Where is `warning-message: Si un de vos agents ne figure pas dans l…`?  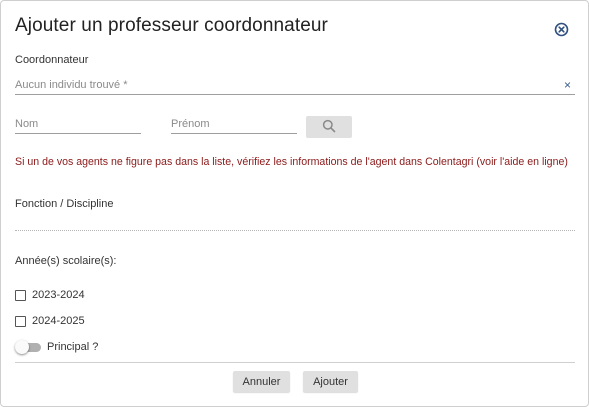 warning-message: Si un de vos agents ne figure pas dans l… is located at coordinates (291, 162).